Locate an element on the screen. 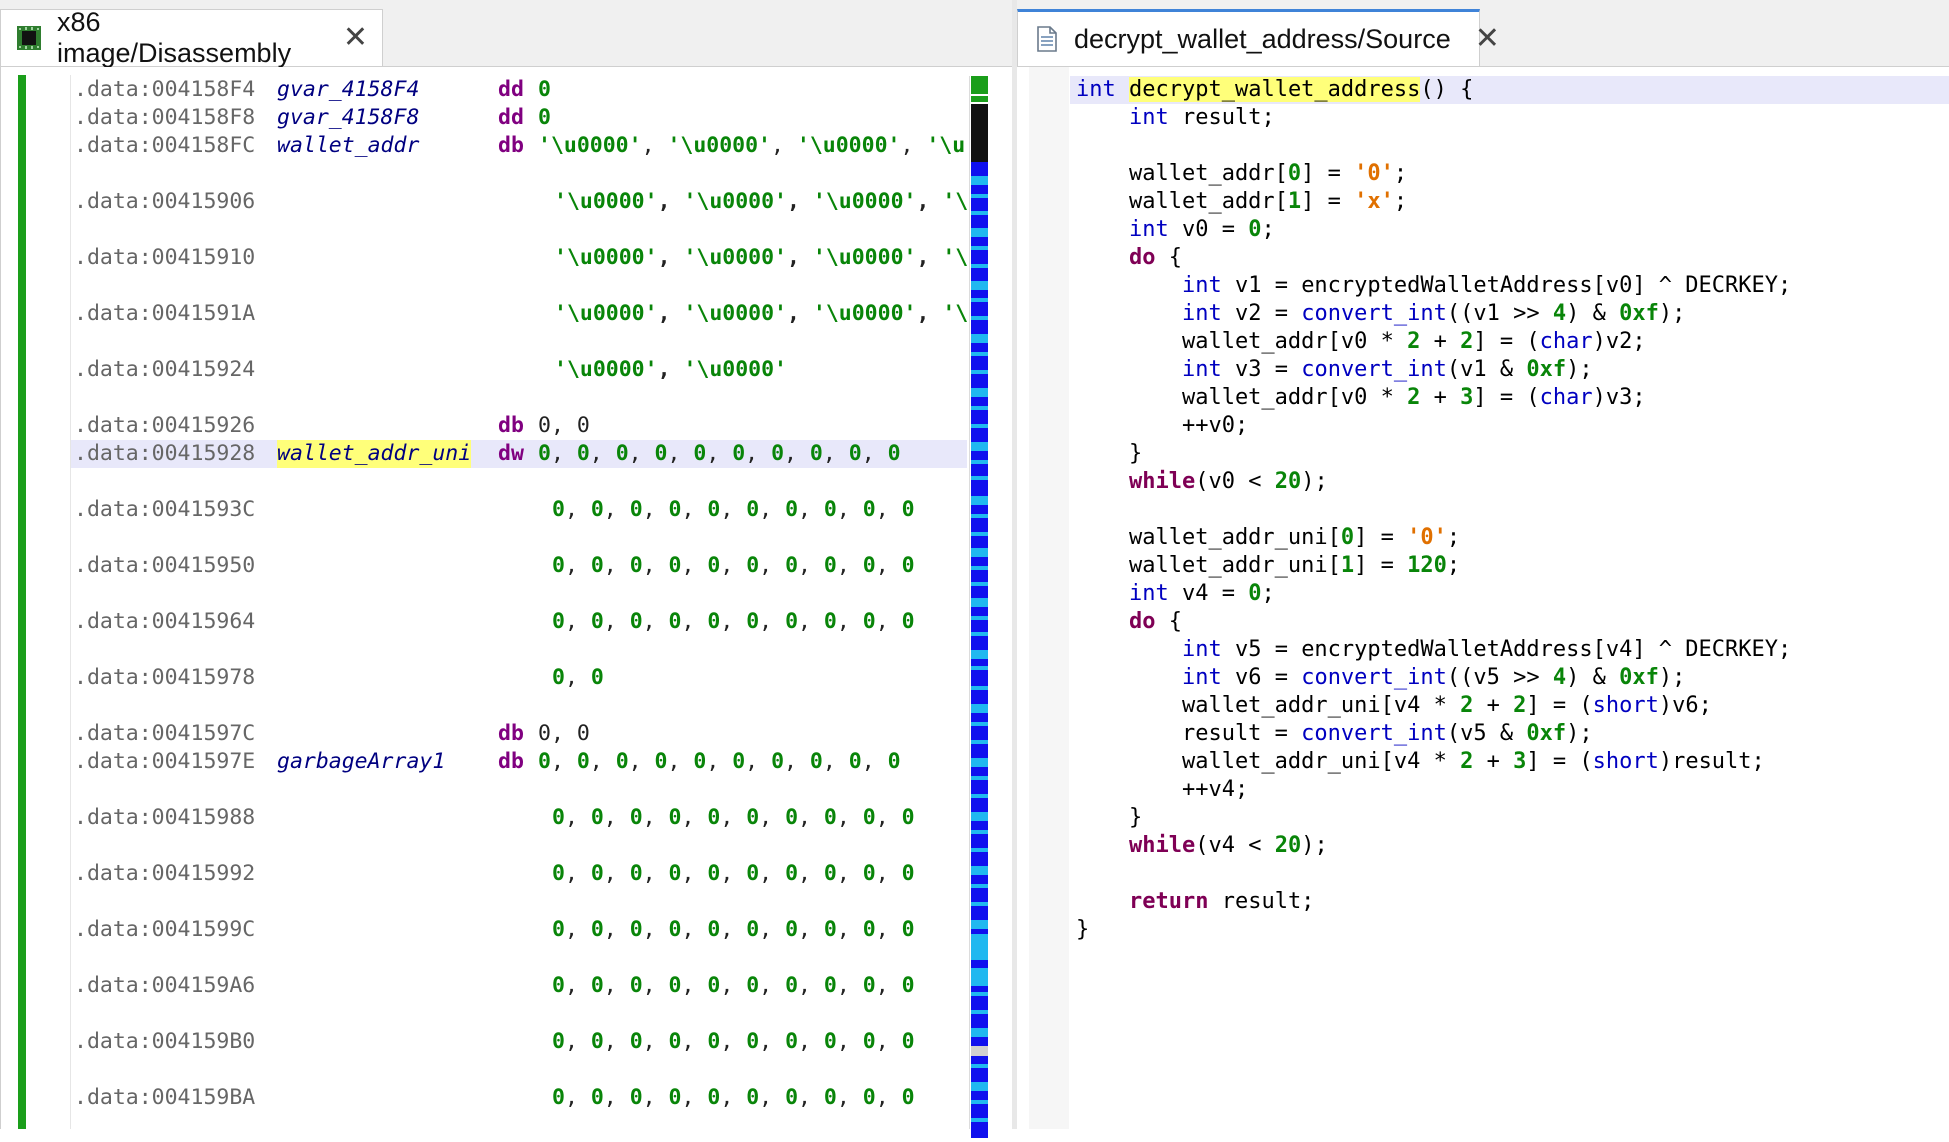 The width and height of the screenshot is (1949, 1142). source-line: wallet_addr_uni[1] = 120; is located at coordinates (1509, 566).